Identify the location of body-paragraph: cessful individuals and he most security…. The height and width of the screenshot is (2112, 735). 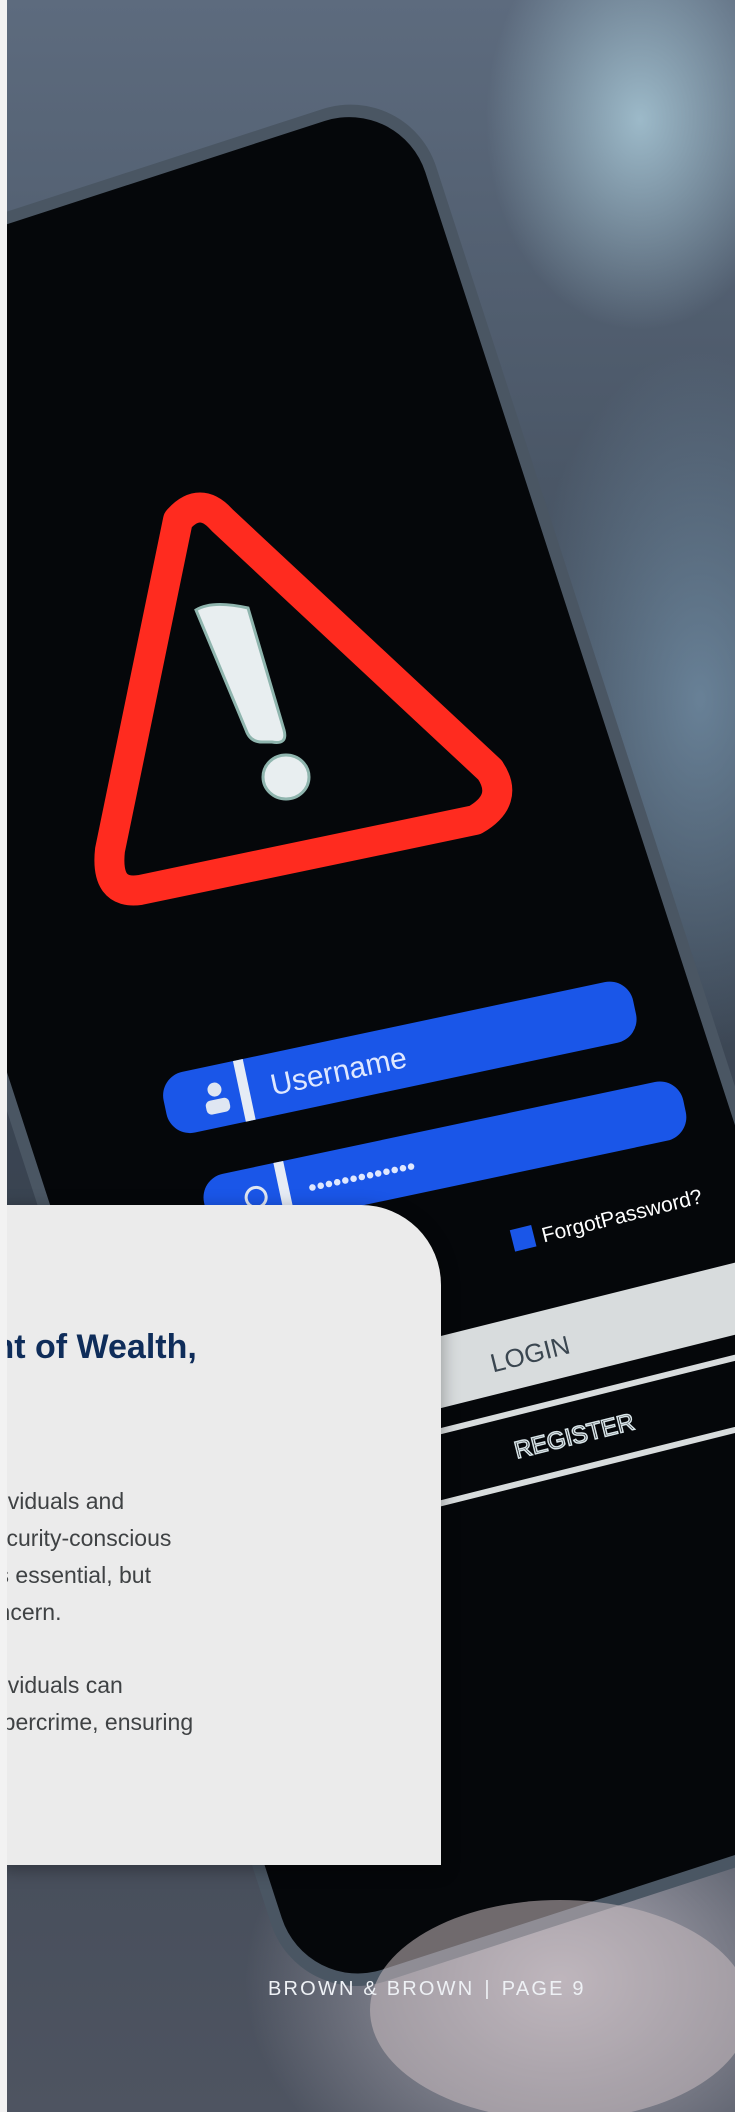
(217, 1557).